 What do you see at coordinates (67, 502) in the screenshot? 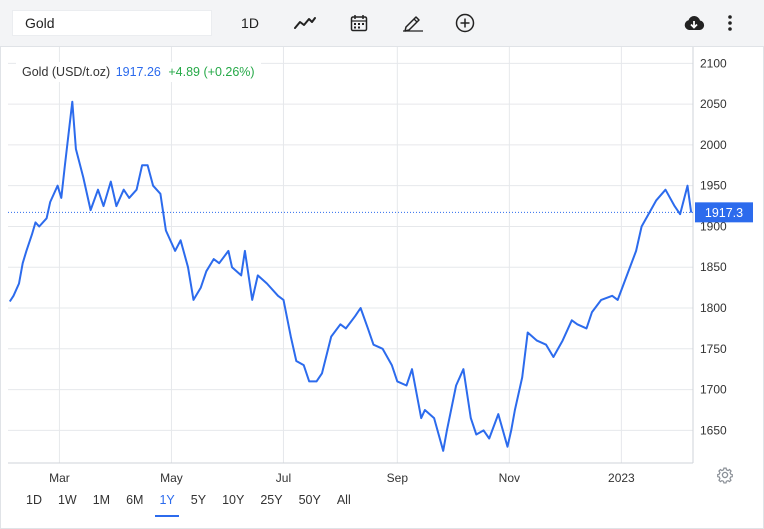
I see `range-button-1w: 1W` at bounding box center [67, 502].